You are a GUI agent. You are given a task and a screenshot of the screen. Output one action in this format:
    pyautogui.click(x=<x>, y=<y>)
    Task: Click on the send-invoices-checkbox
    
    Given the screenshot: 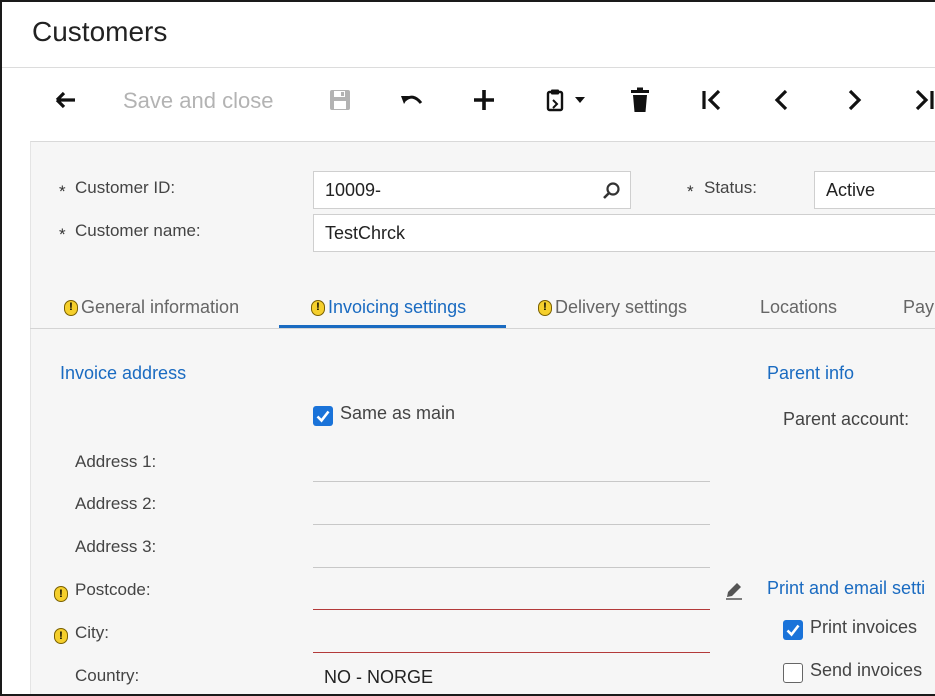 What is the action you would take?
    pyautogui.click(x=793, y=673)
    